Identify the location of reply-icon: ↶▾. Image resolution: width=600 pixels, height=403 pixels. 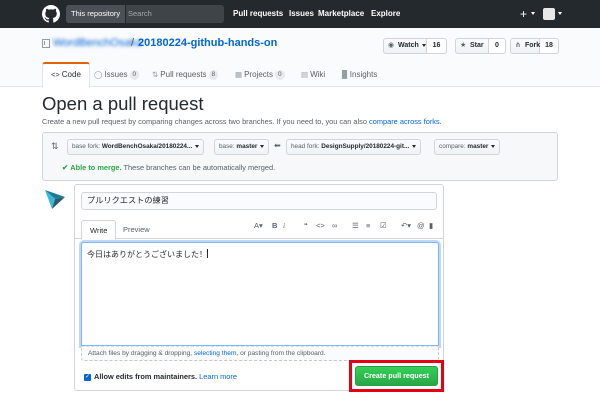
(406, 225).